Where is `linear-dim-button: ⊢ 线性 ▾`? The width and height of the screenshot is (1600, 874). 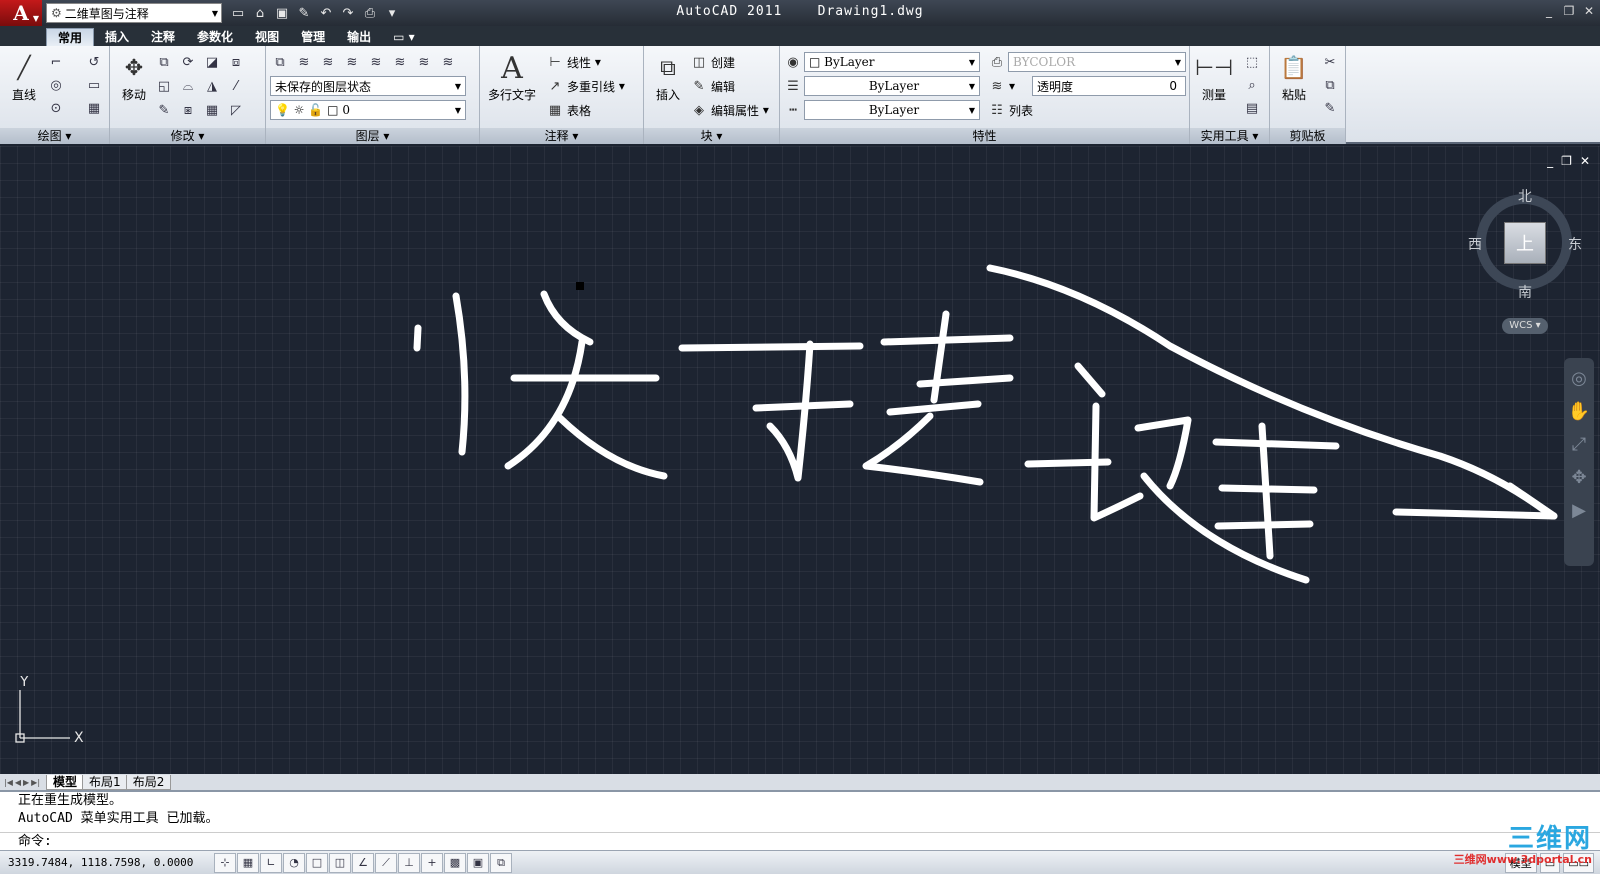 linear-dim-button: ⊢ 线性 ▾ is located at coordinates (573, 62).